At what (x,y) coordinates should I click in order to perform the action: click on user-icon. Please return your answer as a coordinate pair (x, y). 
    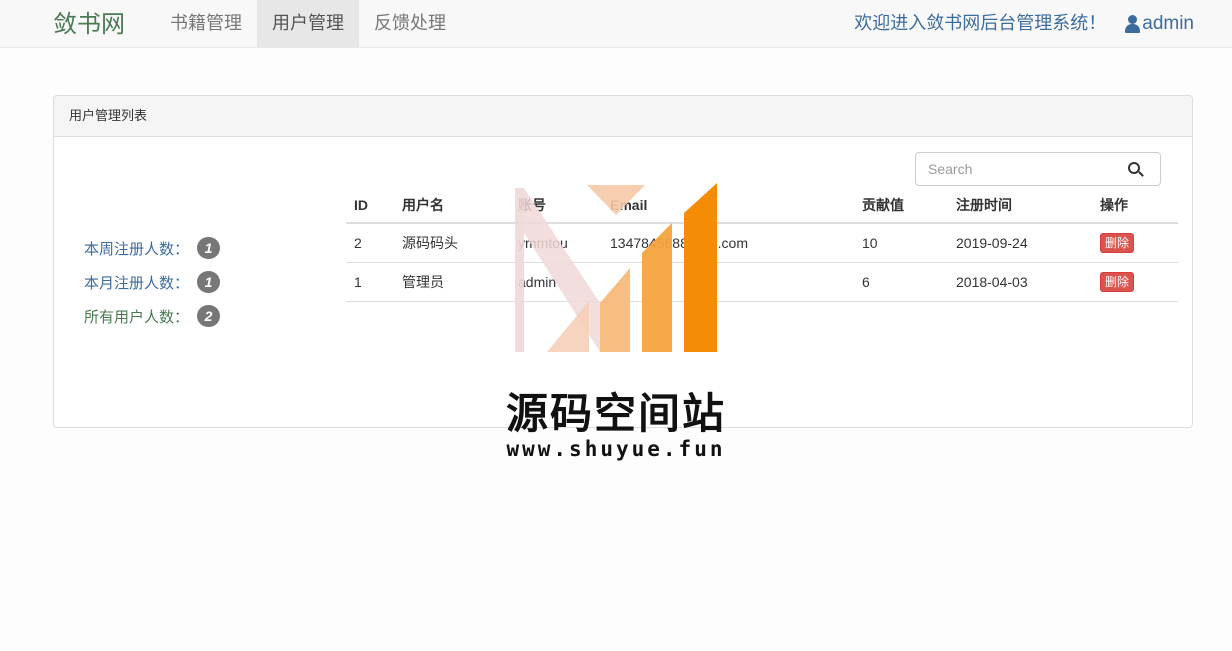
    Looking at the image, I should click on (1132, 23).